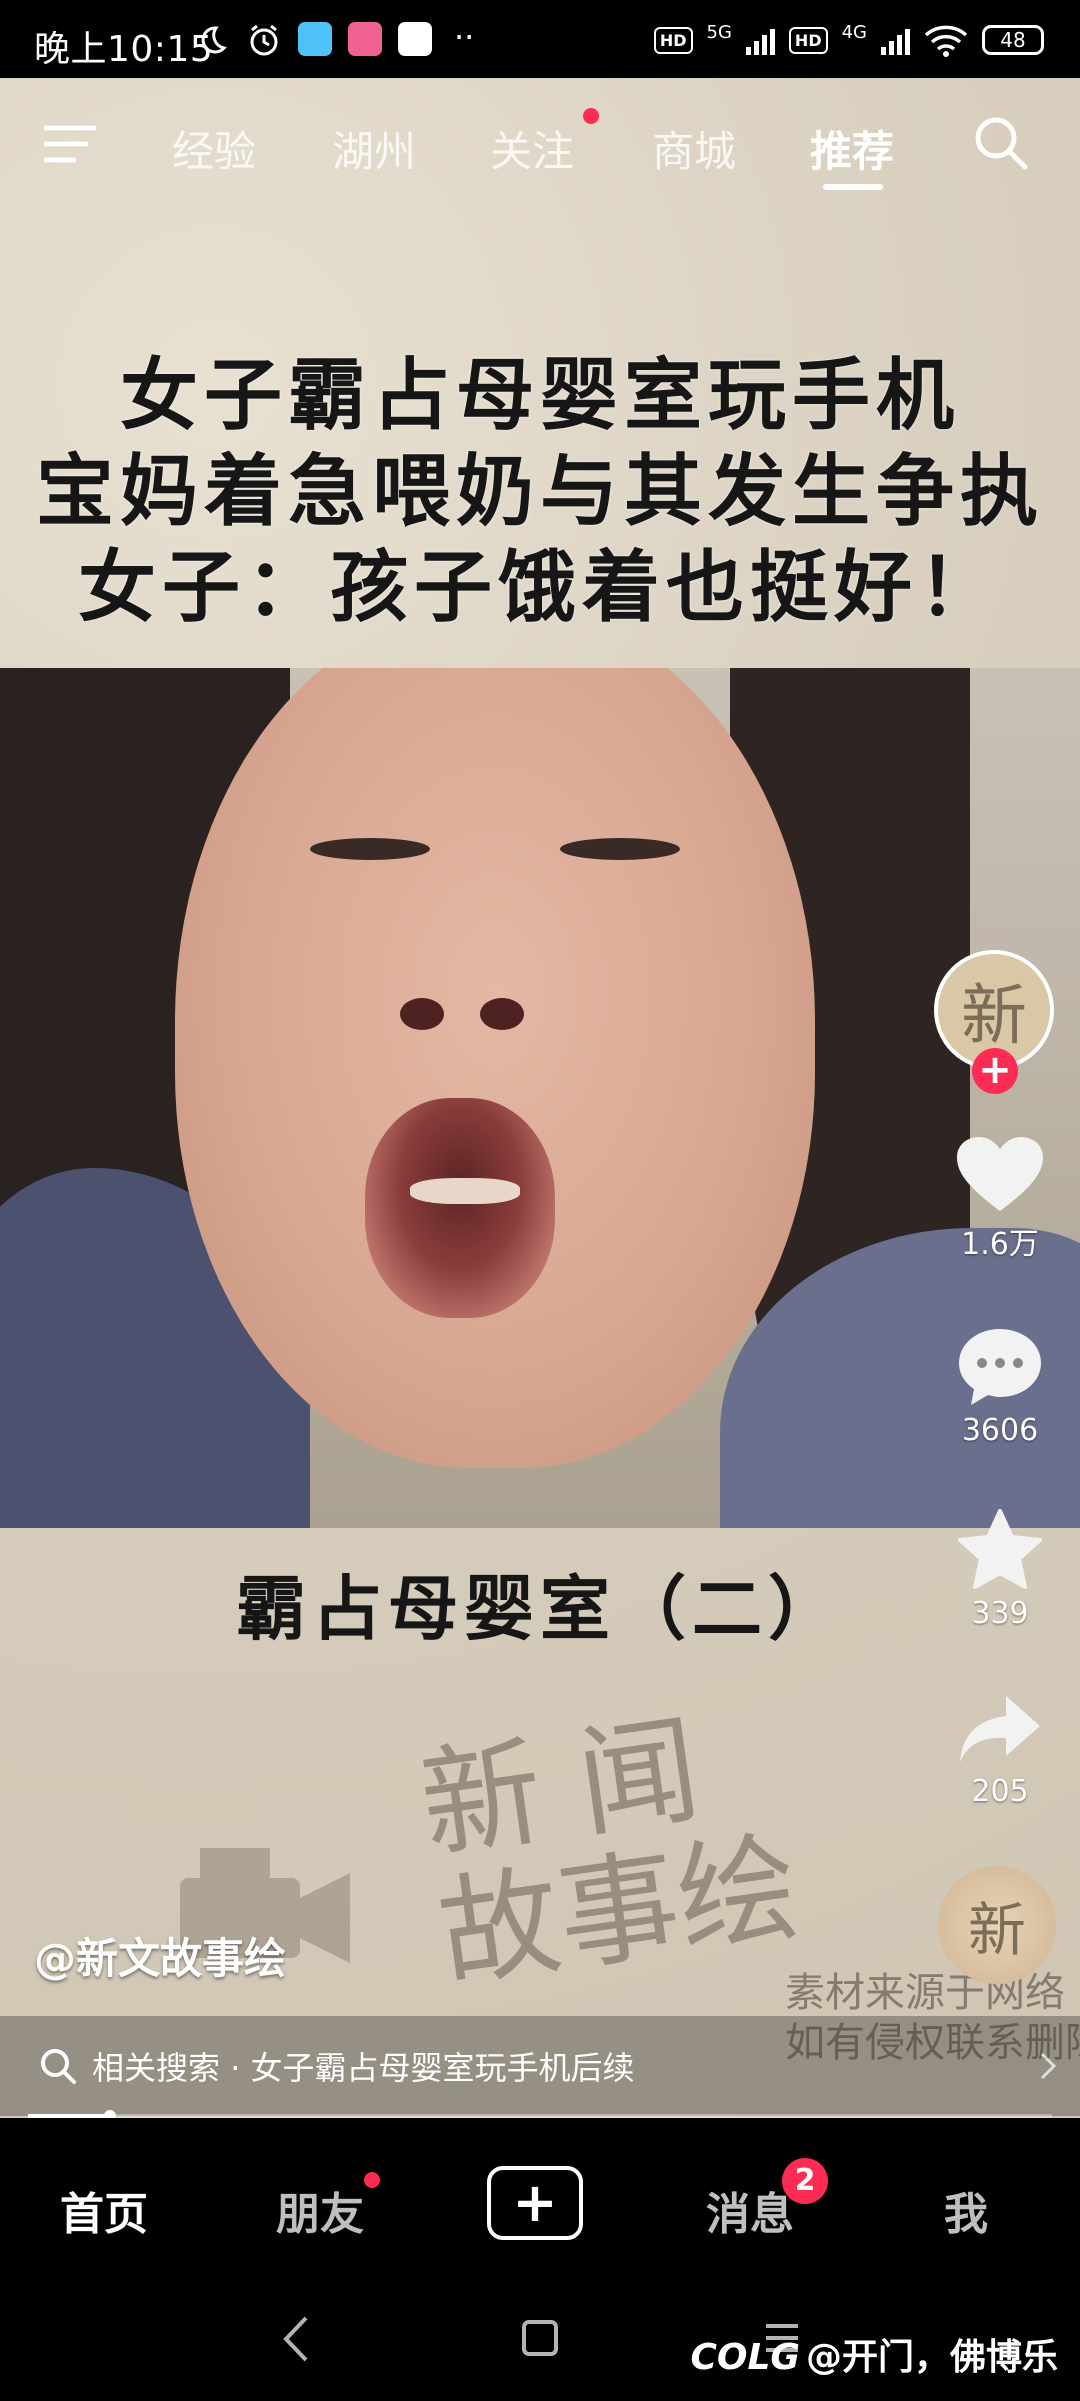 This screenshot has height=2401, width=1080. I want to click on tab-experience: 经验, so click(214, 148).